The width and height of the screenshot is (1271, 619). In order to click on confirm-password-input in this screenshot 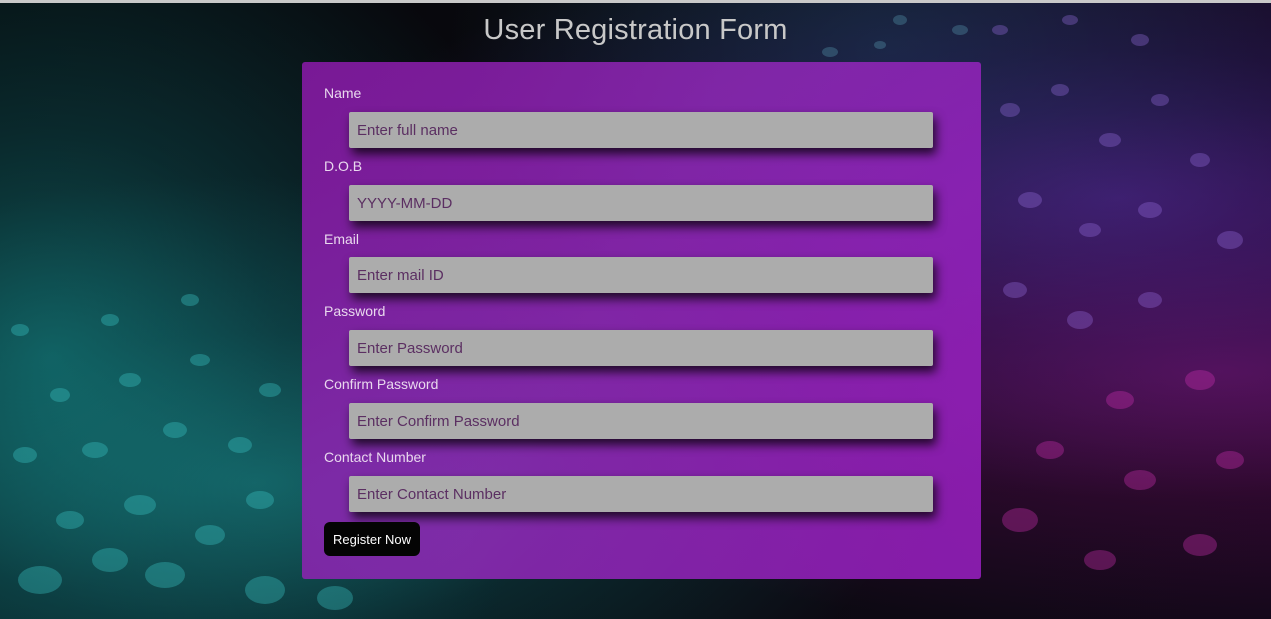, I will do `click(641, 421)`.